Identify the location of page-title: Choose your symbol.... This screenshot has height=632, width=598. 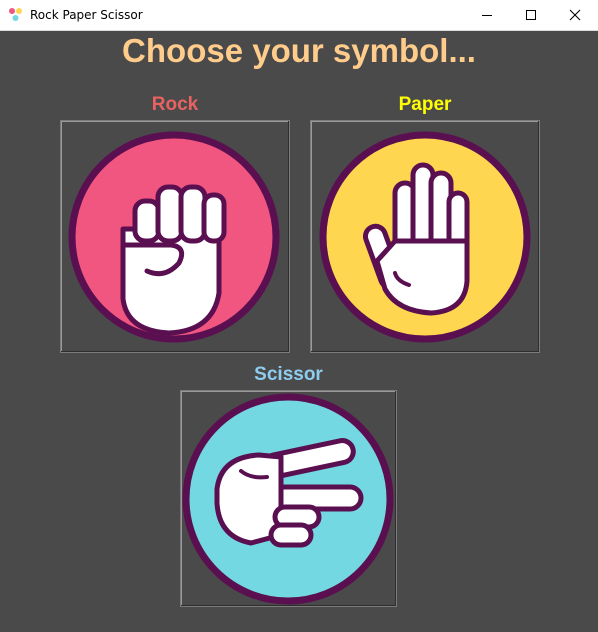
(299, 50).